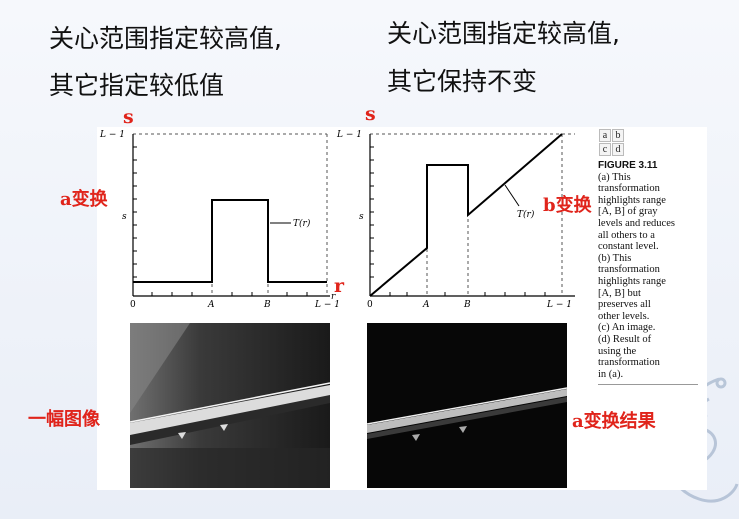  What do you see at coordinates (370, 305) in the screenshot?
I see `plot-b-zero-label: 0` at bounding box center [370, 305].